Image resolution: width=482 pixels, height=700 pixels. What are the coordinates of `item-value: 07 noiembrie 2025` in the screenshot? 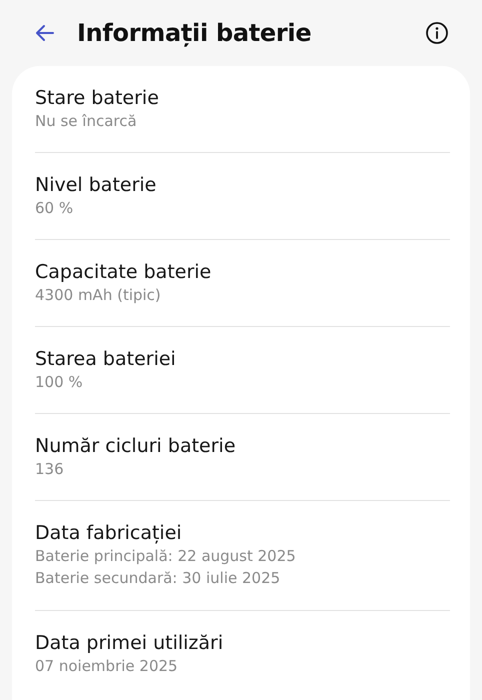 It's located at (106, 666).